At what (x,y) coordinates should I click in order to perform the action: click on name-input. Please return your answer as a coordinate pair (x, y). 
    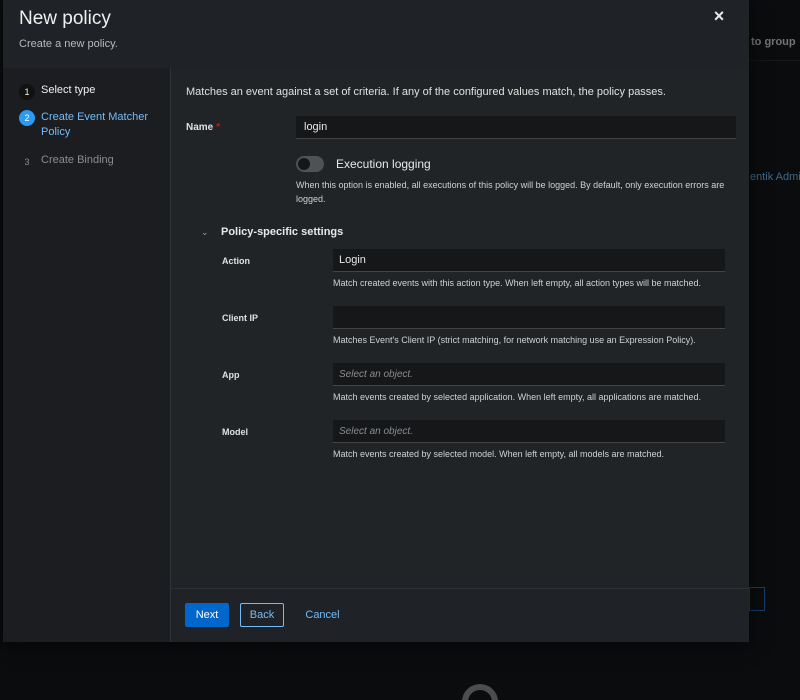
    Looking at the image, I should click on (516, 127).